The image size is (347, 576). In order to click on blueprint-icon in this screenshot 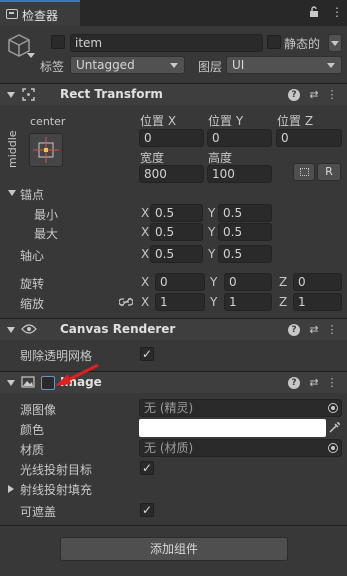, I will do `click(304, 172)`.